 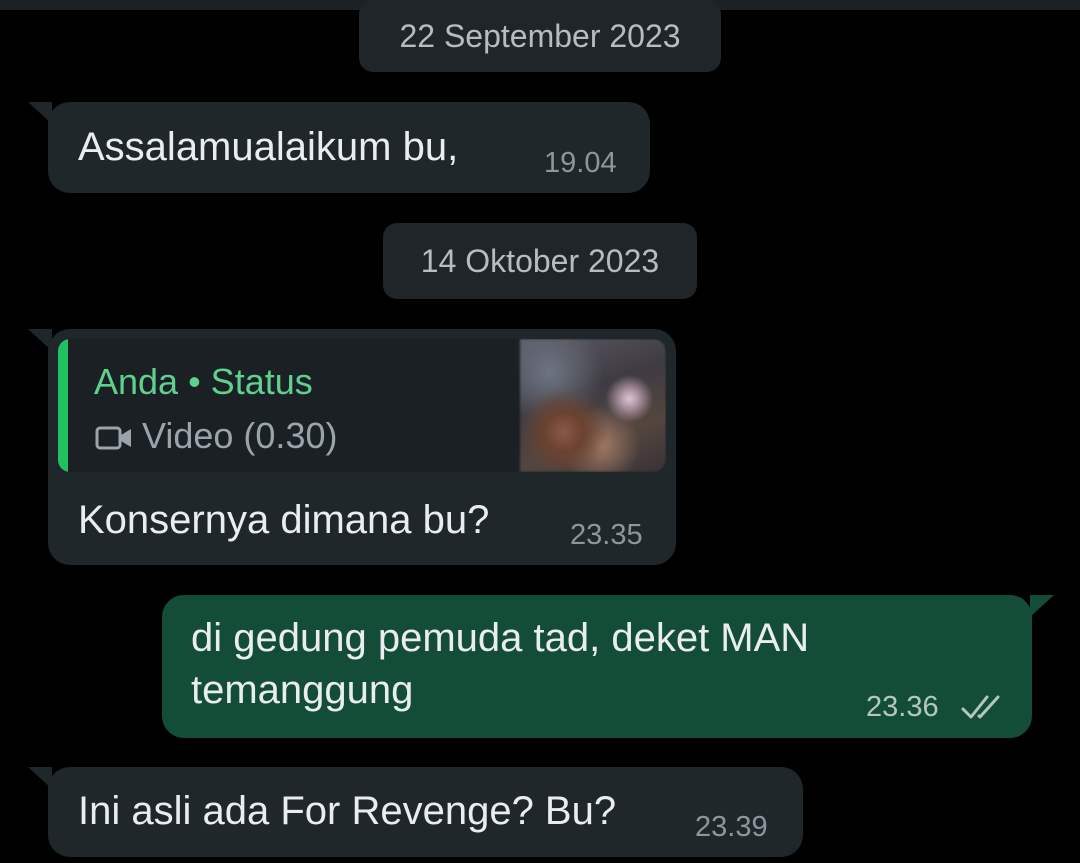 I want to click on message-time: 23.35, so click(x=606, y=535).